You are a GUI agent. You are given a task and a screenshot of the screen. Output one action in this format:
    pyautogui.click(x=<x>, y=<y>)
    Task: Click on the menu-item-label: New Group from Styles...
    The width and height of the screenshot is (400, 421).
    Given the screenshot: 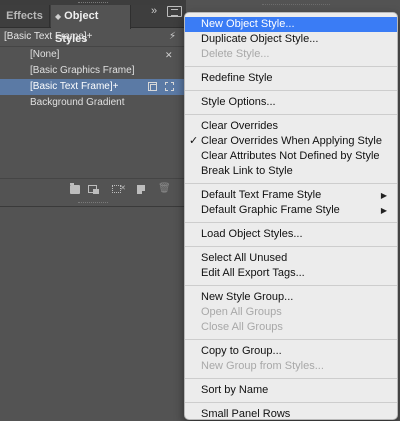 What is the action you would take?
    pyautogui.click(x=262, y=366)
    